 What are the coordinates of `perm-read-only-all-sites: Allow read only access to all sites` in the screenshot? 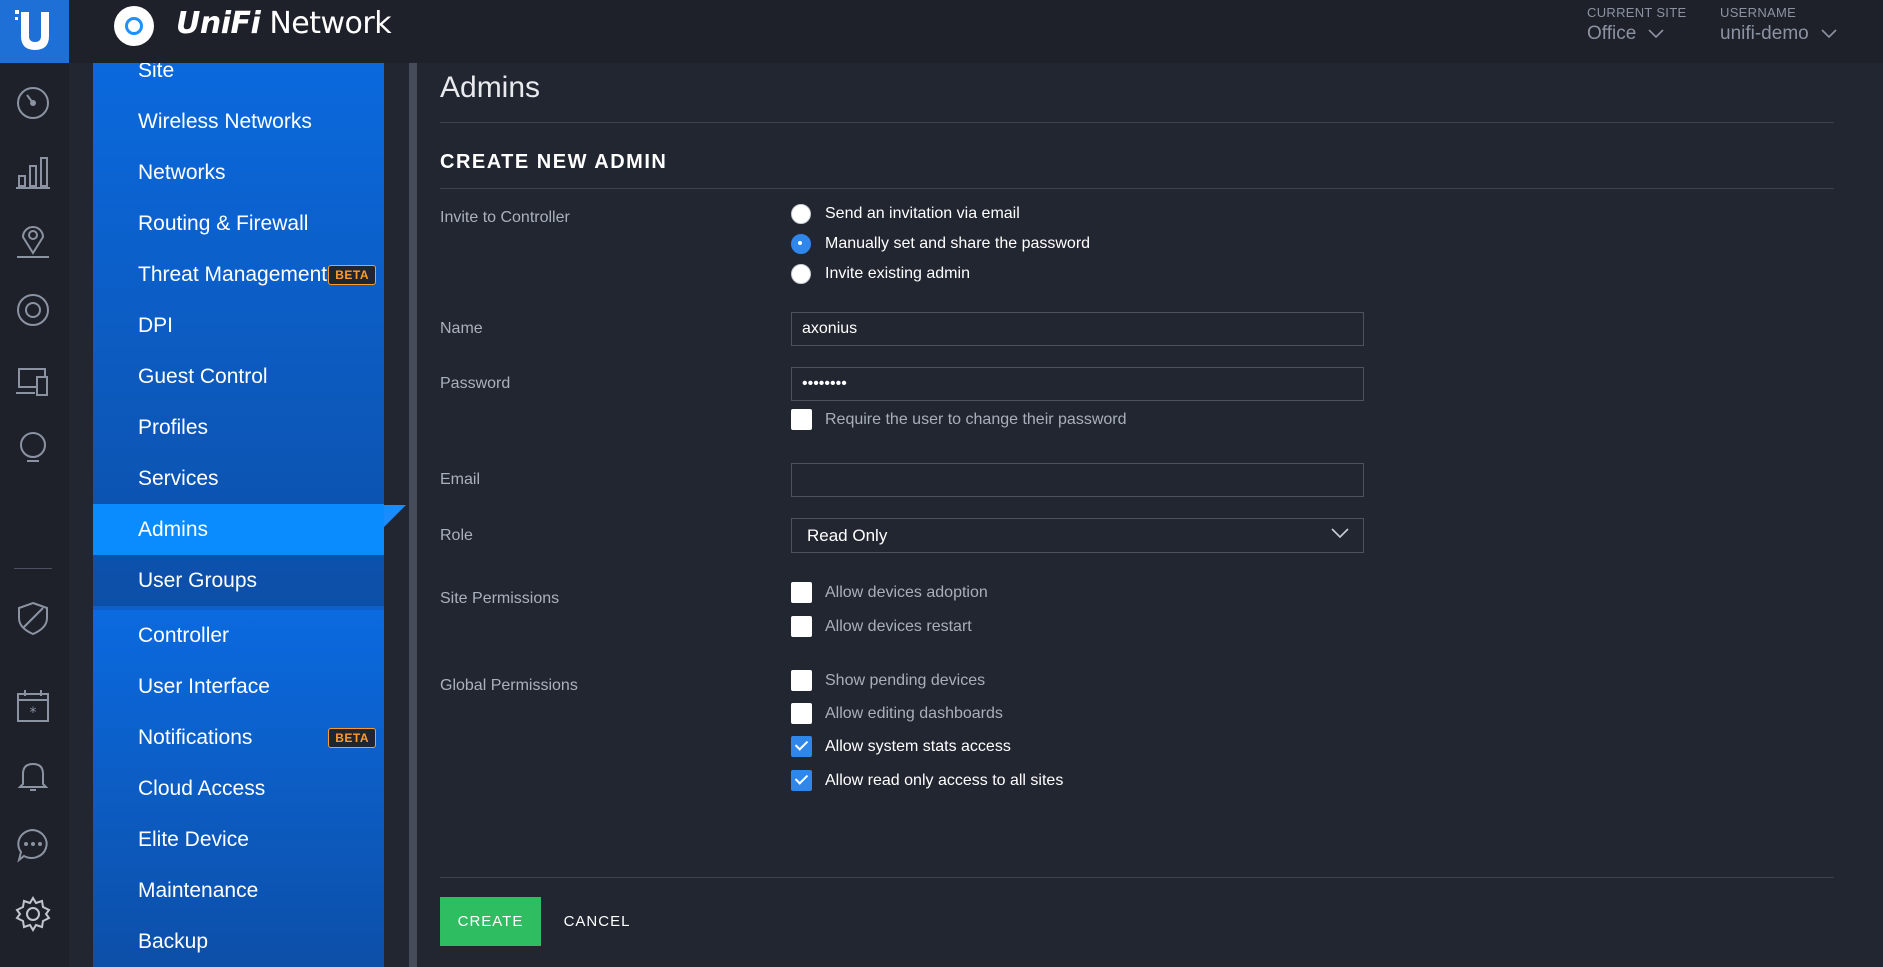 It's located at (927, 780).